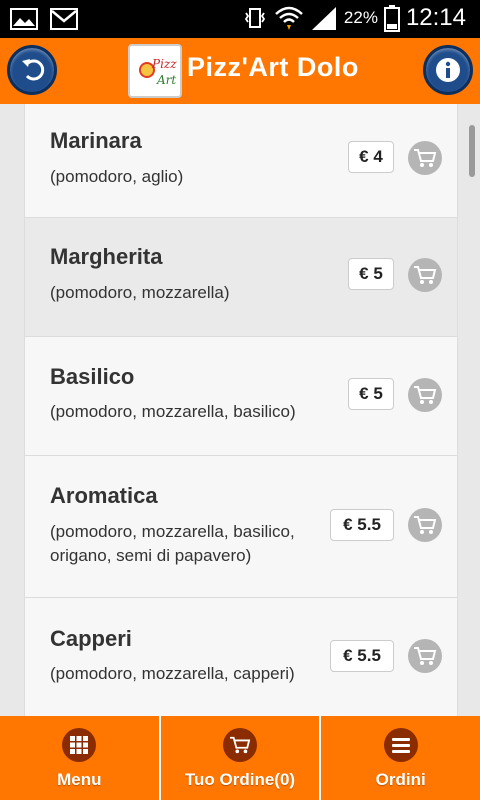 The image size is (480, 800). Describe the element at coordinates (173, 411) in the screenshot. I see `pizza-ingredients: (pomodoro, mozzarella, basilico)` at that location.